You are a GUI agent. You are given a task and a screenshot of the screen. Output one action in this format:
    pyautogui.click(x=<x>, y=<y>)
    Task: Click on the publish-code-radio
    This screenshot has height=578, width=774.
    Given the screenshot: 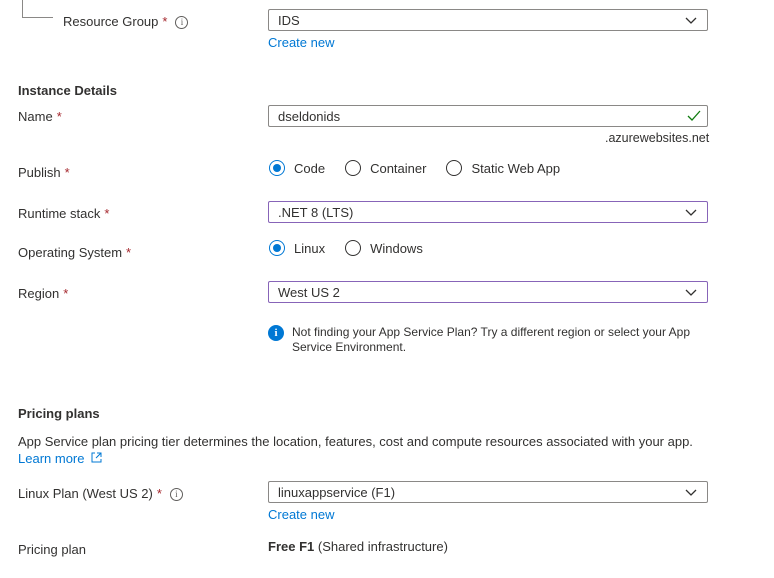 What is the action you would take?
    pyautogui.click(x=277, y=168)
    